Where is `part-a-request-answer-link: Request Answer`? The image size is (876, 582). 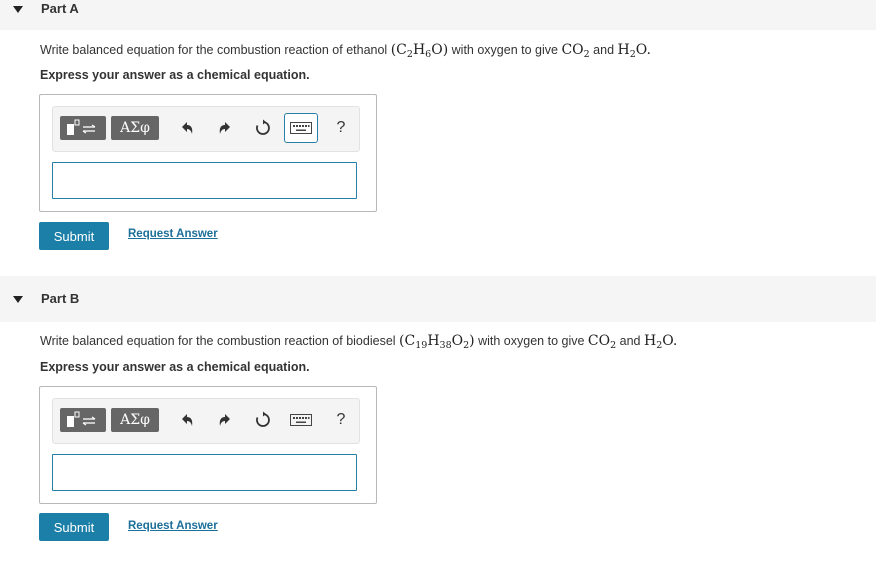
part-a-request-answer-link: Request Answer is located at coordinates (173, 234).